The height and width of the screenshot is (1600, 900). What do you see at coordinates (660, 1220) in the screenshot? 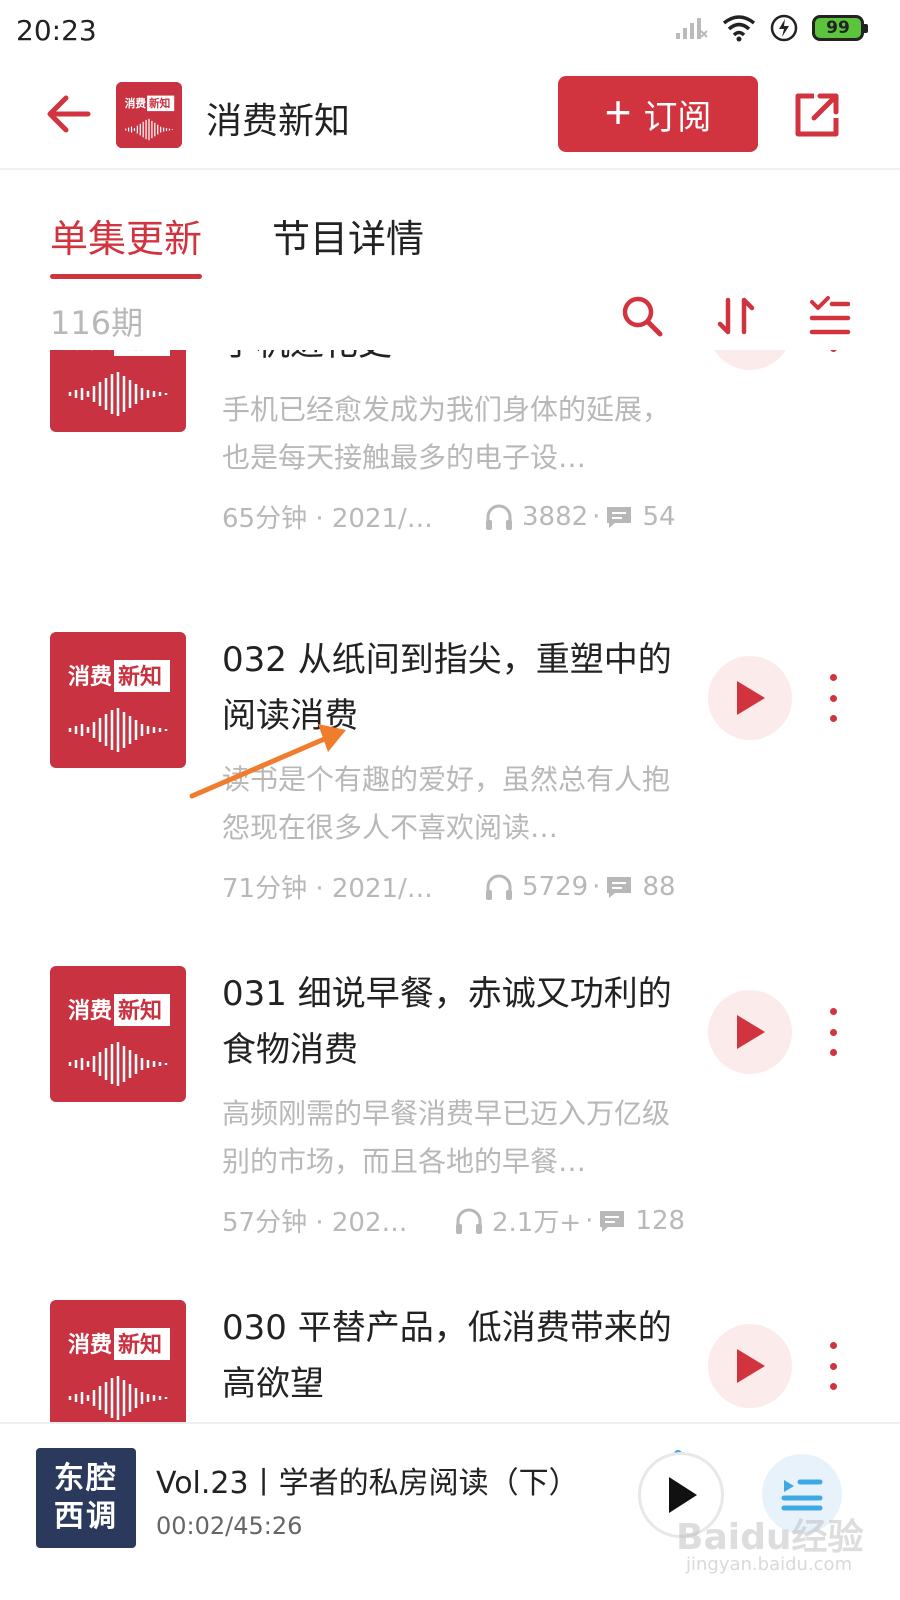
I see `comment-count-value: 128` at bounding box center [660, 1220].